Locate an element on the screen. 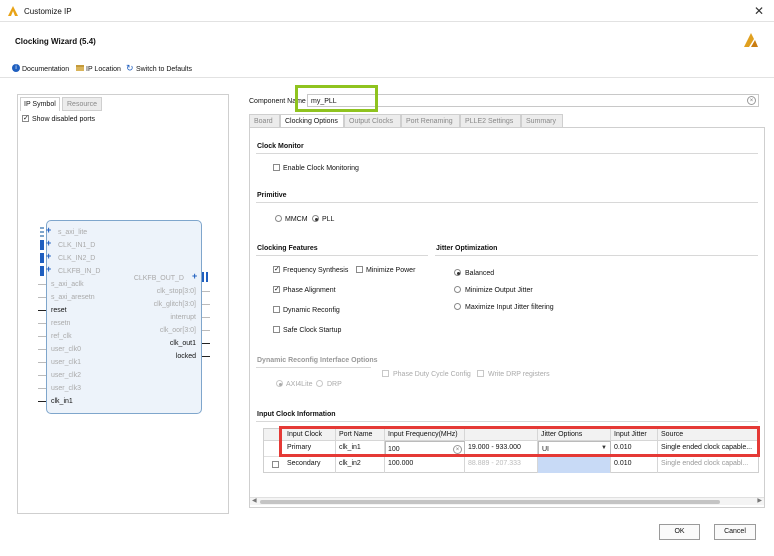 The width and height of the screenshot is (774, 556). safe-clock-startup-checkbox is located at coordinates (276, 329).